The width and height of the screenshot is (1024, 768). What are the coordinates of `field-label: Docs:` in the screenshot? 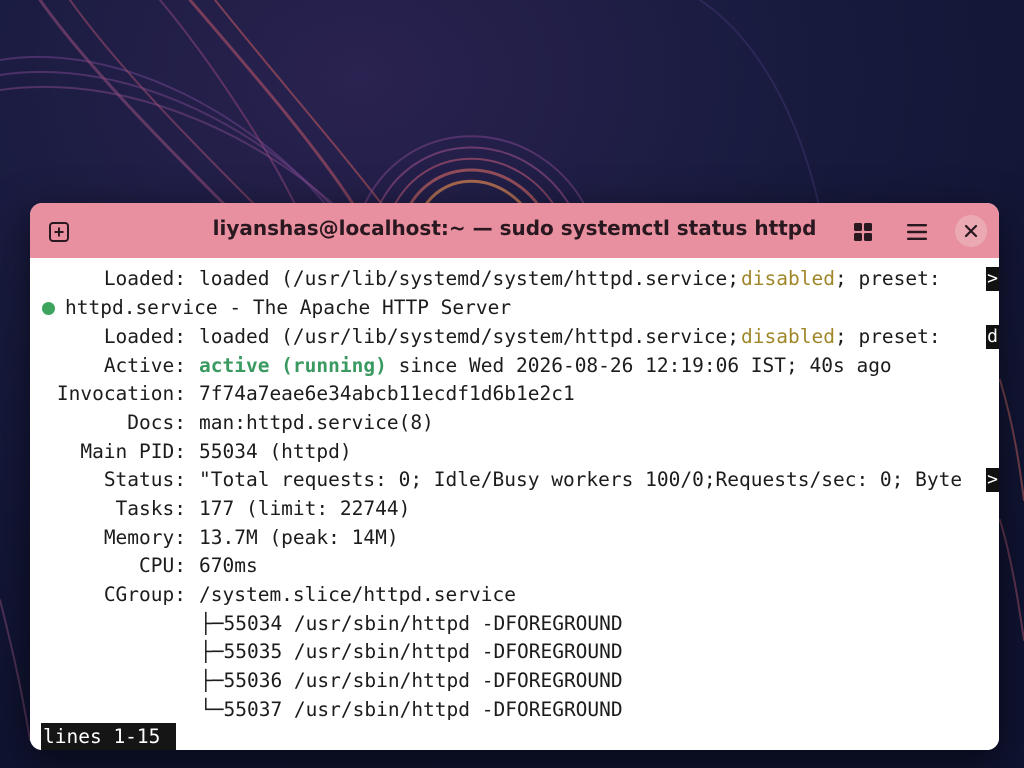 It's located at (156, 422).